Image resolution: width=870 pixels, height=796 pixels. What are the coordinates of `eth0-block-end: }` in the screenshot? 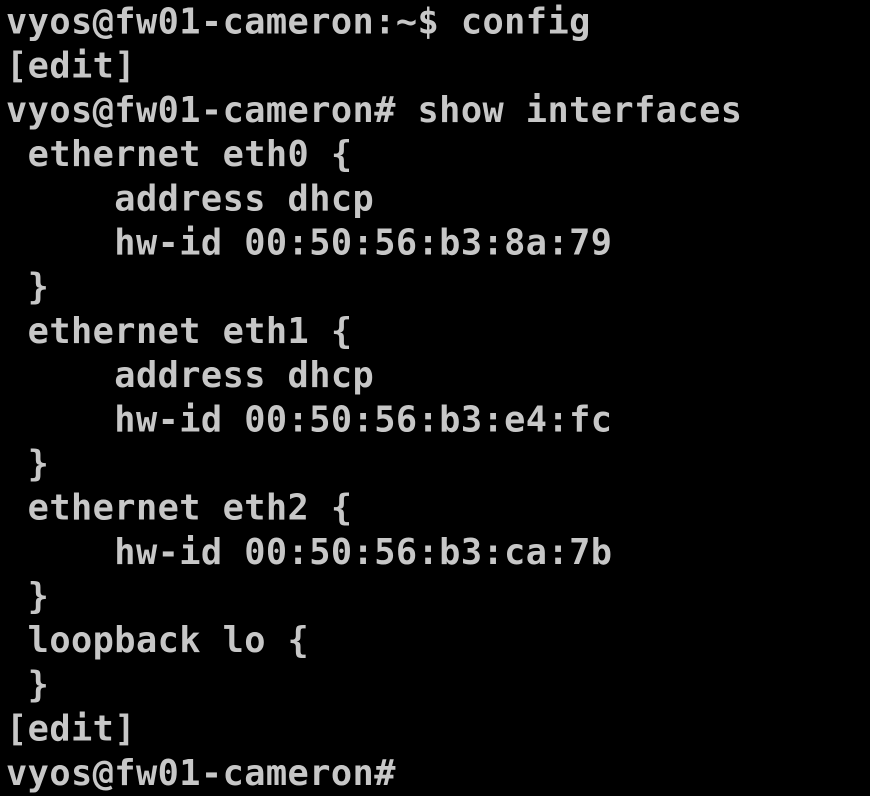 It's located at (28, 287).